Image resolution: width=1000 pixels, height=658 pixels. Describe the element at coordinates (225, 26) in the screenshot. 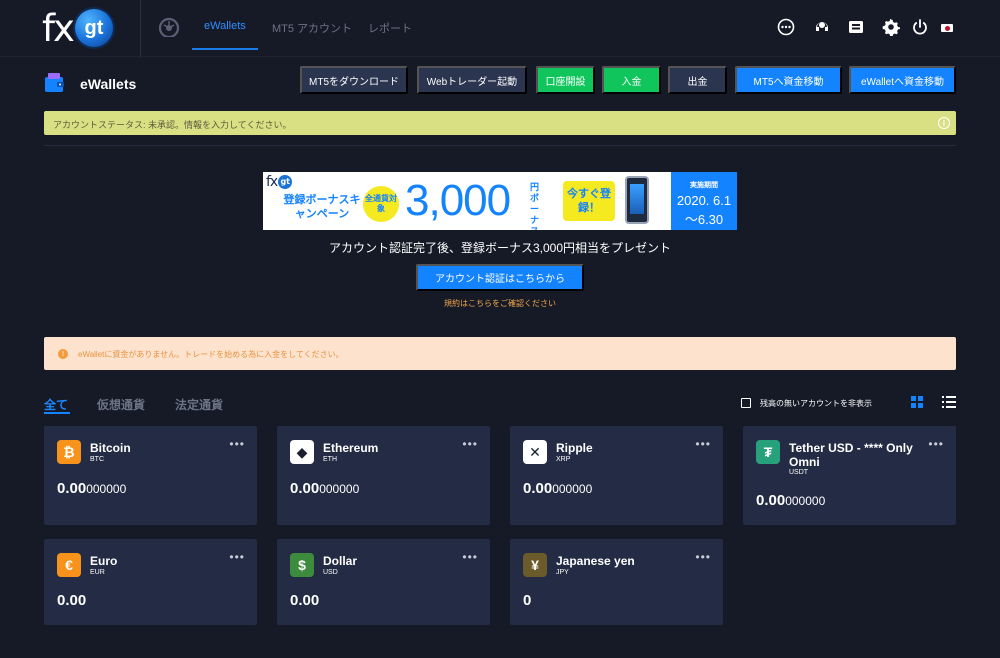

I see `tab-ewallets: eWallets` at that location.